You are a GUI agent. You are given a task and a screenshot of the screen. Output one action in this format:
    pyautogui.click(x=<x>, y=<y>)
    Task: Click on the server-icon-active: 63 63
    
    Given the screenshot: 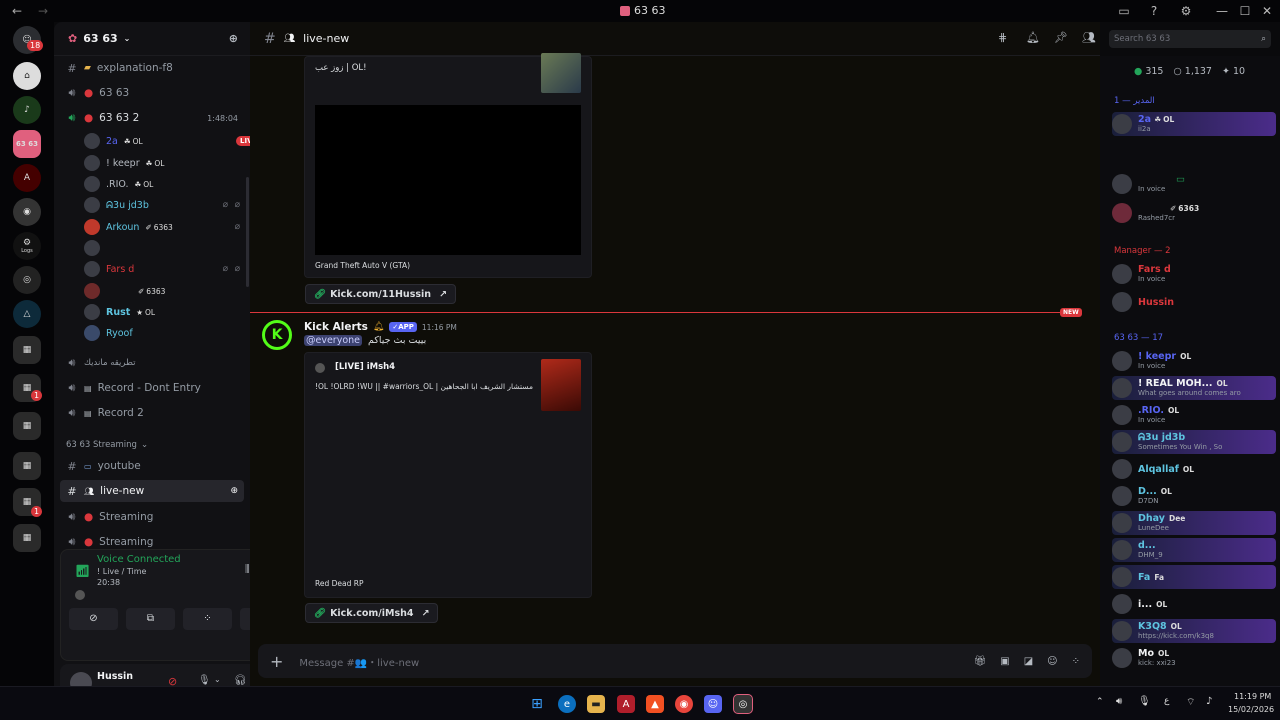 What is the action you would take?
    pyautogui.click(x=27, y=144)
    